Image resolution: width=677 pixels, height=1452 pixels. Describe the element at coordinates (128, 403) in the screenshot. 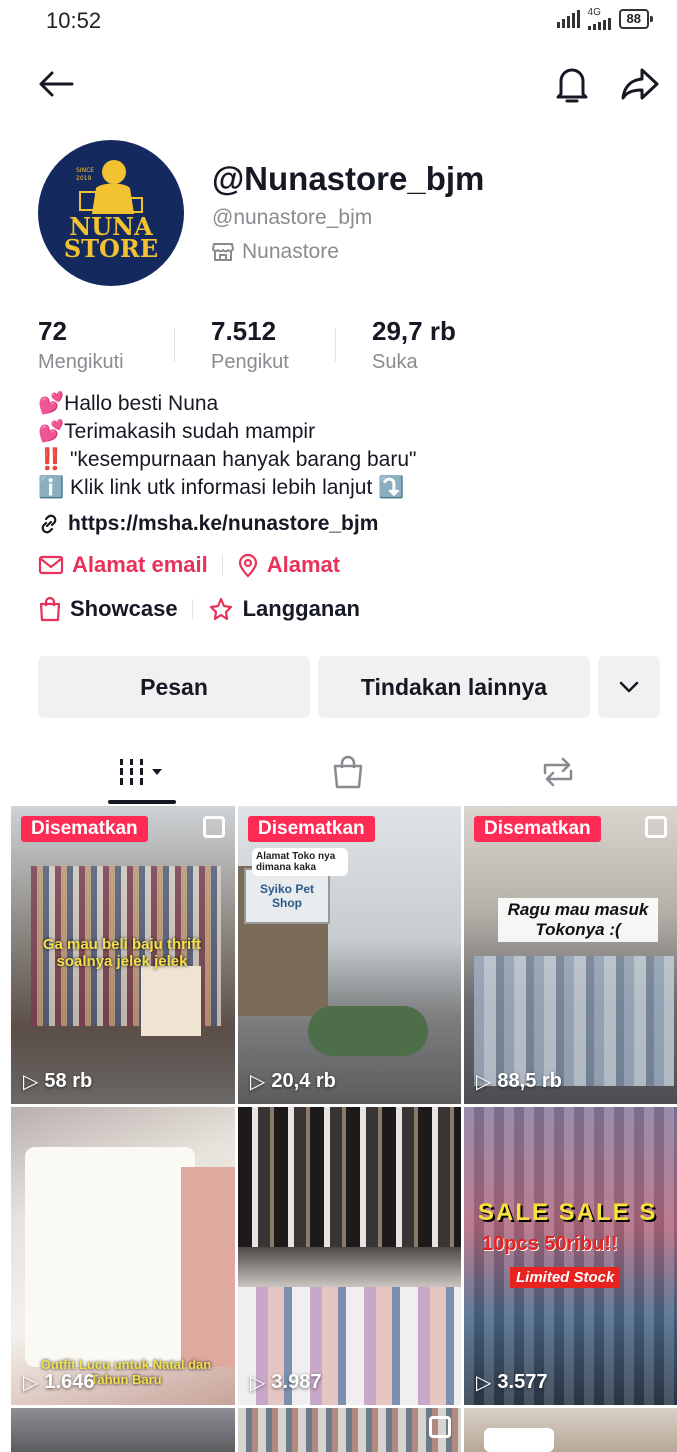

I see `bio-line: 💕Hallo besti Nuna` at that location.